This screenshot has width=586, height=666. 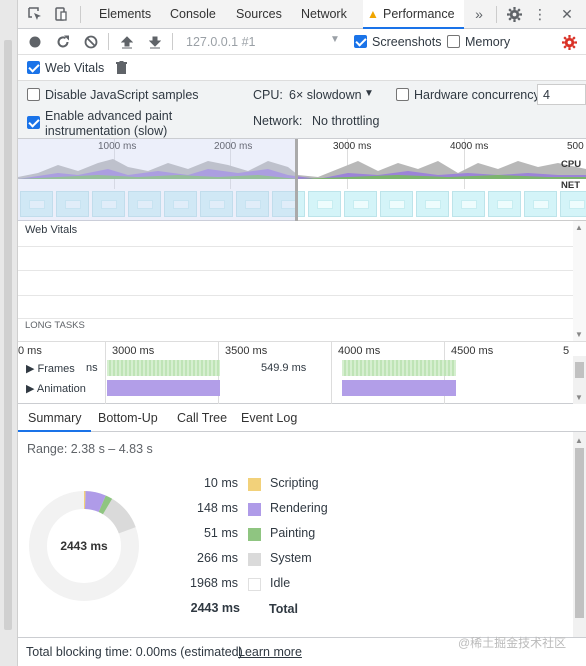 I want to click on total-row: 2443 ms, so click(x=228, y=610).